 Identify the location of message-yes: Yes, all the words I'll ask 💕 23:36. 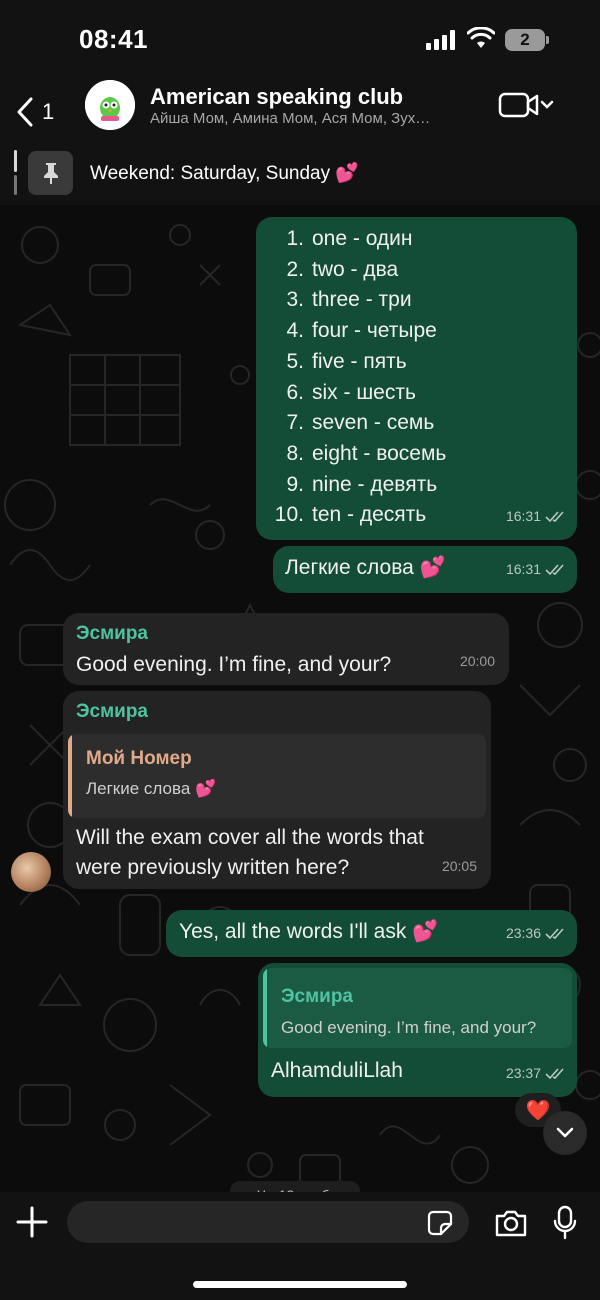
(371, 933).